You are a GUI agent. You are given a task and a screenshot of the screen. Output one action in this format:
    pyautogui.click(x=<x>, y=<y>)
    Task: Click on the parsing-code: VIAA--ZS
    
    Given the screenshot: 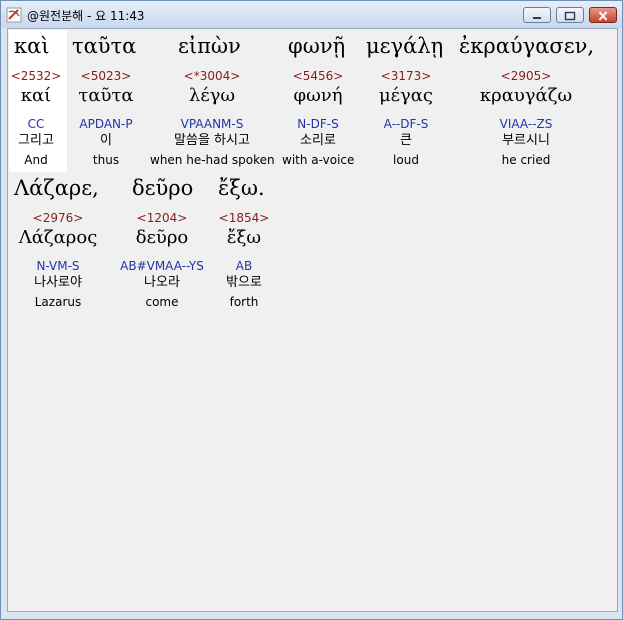 What is the action you would take?
    pyautogui.click(x=526, y=124)
    